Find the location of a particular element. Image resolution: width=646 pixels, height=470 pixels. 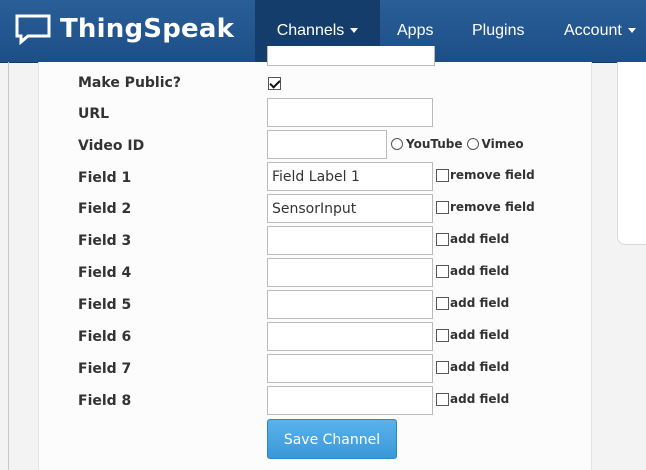

help-side-panel is located at coordinates (631, 153).